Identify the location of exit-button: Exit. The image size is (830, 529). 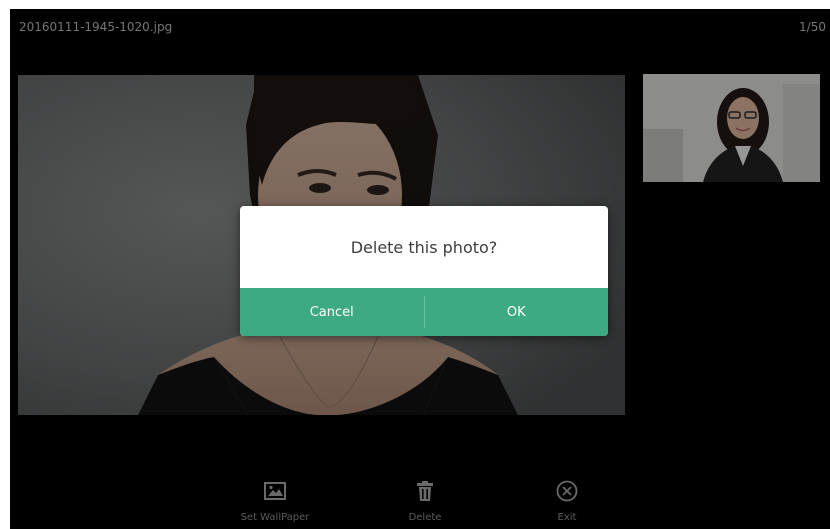
(567, 504).